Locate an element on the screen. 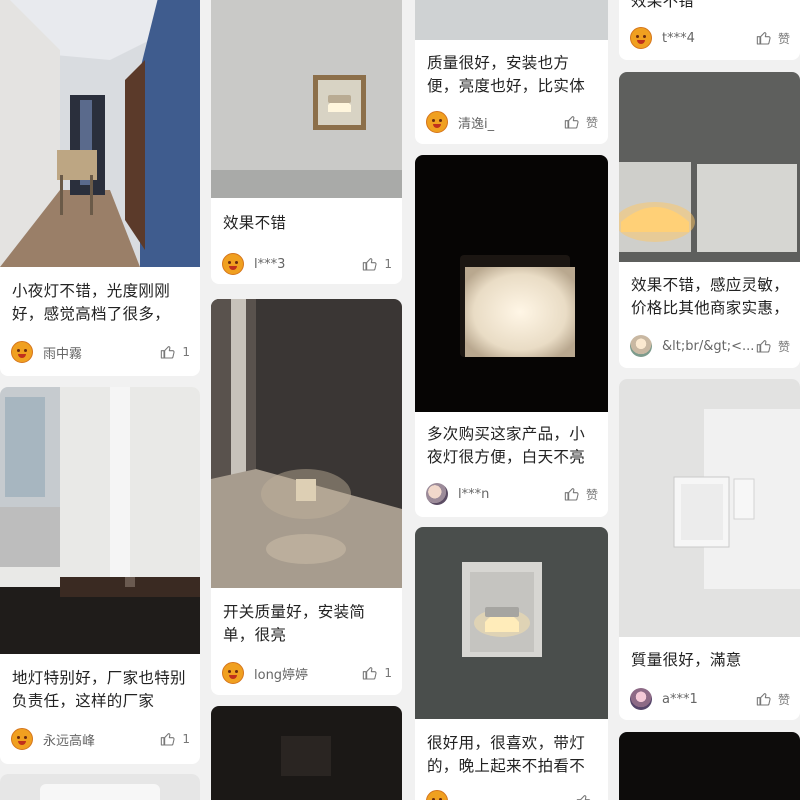 The image size is (800, 800). review-card: 效果不错 t***4 赞 is located at coordinates (709, 30).